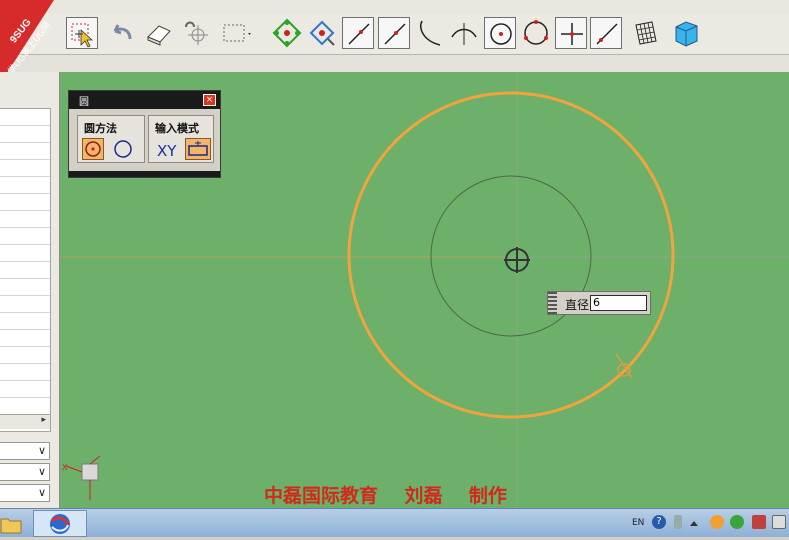 Image resolution: width=789 pixels, height=540 pixels. I want to click on dropdown-3: ∨, so click(25, 493).